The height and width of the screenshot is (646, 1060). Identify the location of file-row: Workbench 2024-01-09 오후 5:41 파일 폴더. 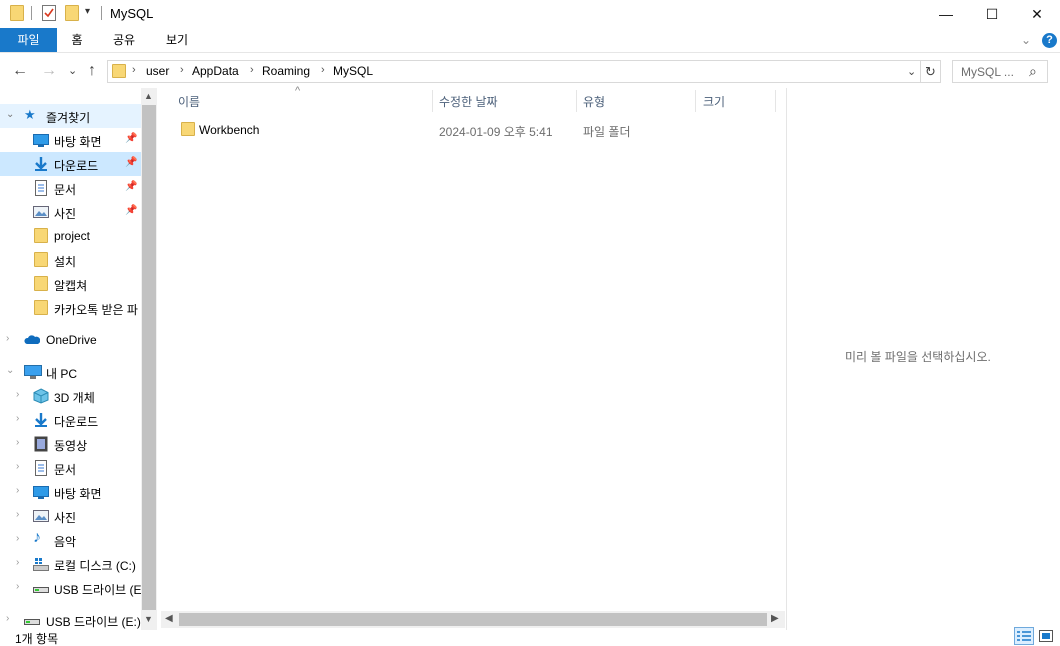
(475, 130).